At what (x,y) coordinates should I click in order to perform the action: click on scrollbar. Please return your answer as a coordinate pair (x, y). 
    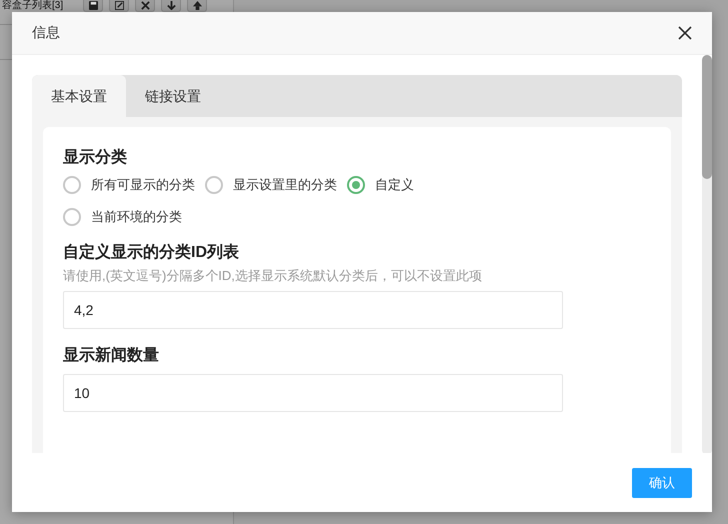
    Looking at the image, I should click on (707, 254).